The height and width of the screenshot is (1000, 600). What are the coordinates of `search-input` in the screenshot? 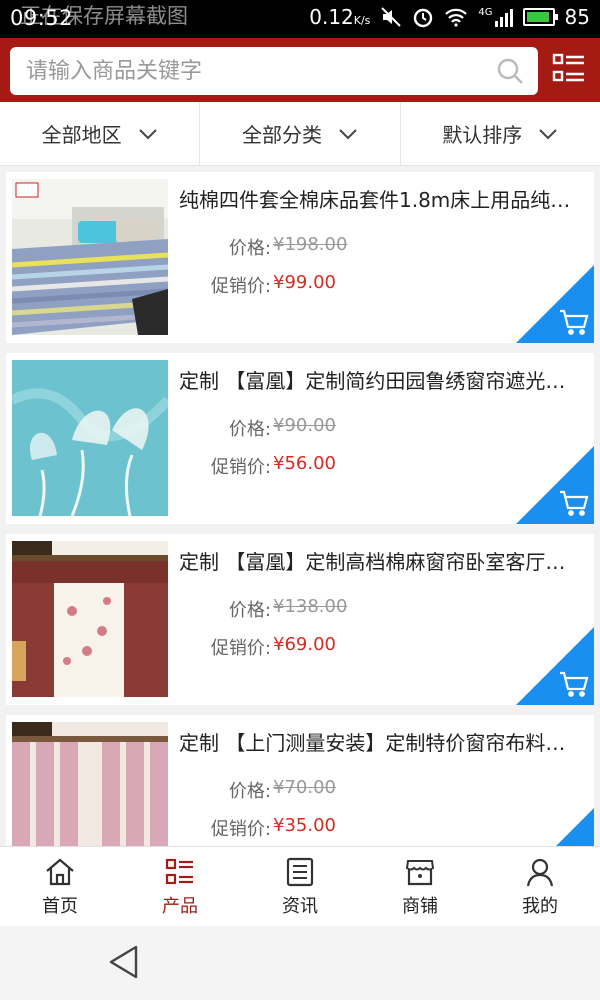 It's located at (245, 71).